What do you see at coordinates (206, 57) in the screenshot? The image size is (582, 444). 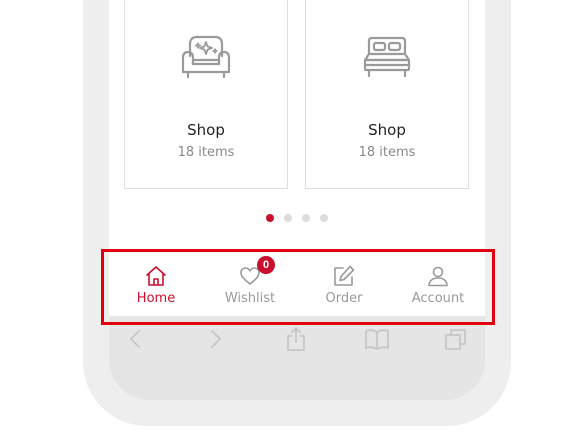 I see `armchair-icon` at bounding box center [206, 57].